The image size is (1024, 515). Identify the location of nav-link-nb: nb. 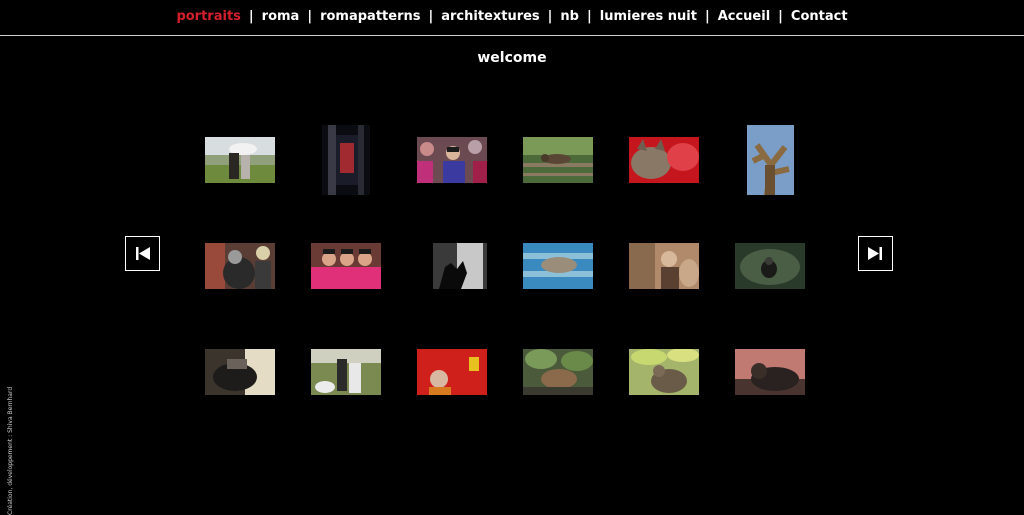
(569, 16).